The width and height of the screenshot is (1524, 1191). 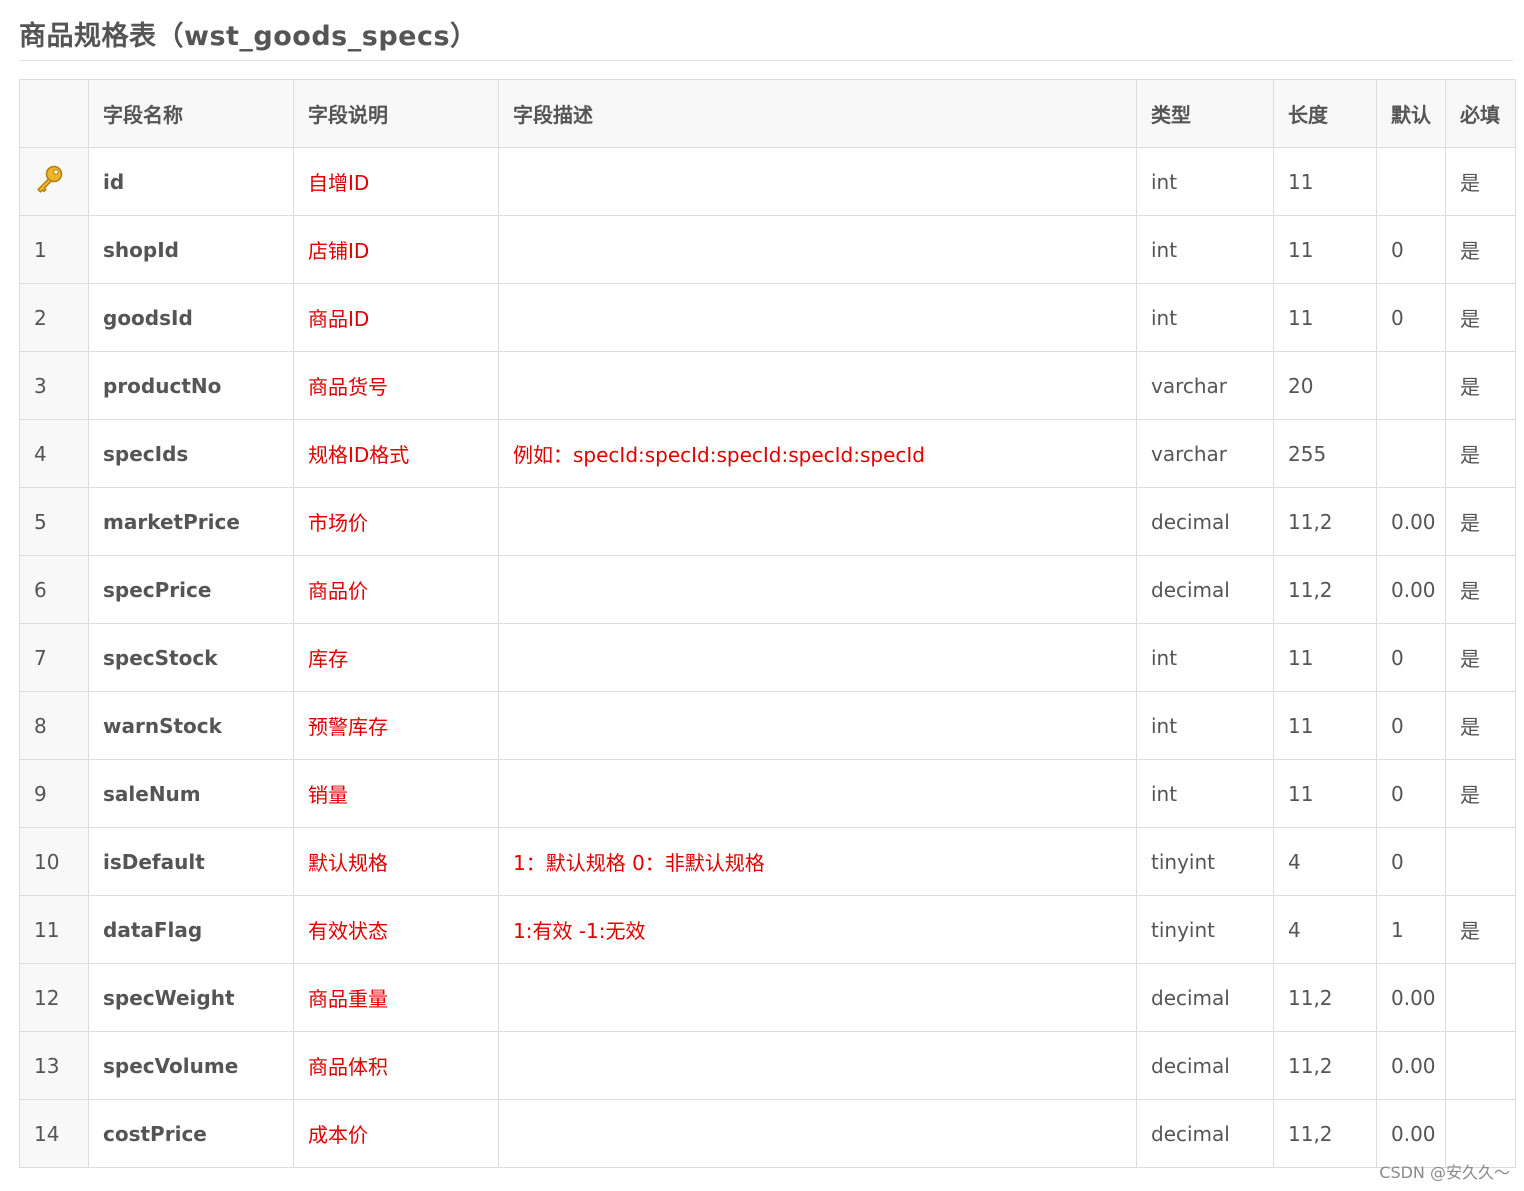 What do you see at coordinates (766, 60) in the screenshot?
I see `title-divider` at bounding box center [766, 60].